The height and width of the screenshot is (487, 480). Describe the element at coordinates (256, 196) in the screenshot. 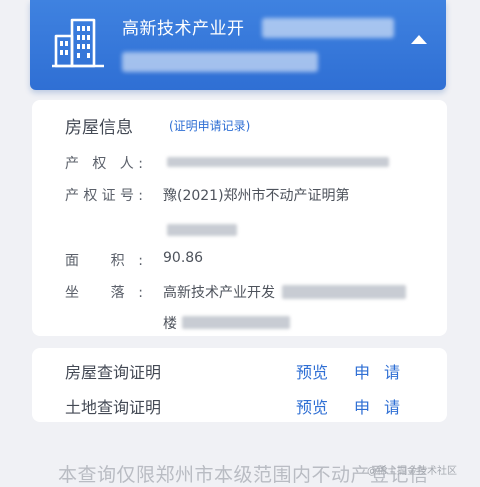

I see `field-value: 豫(2021)郑州市不动产证明第` at that location.